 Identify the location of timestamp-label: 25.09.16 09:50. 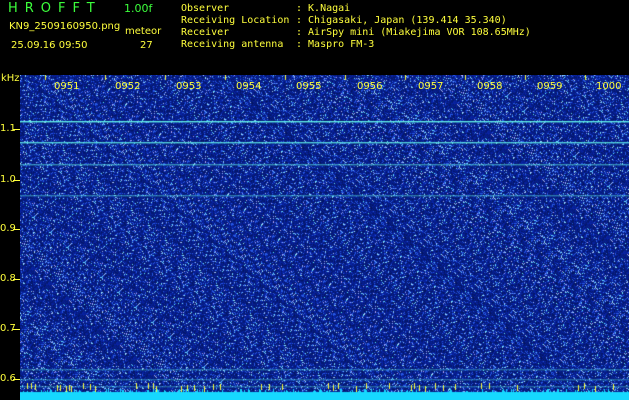
(49, 45).